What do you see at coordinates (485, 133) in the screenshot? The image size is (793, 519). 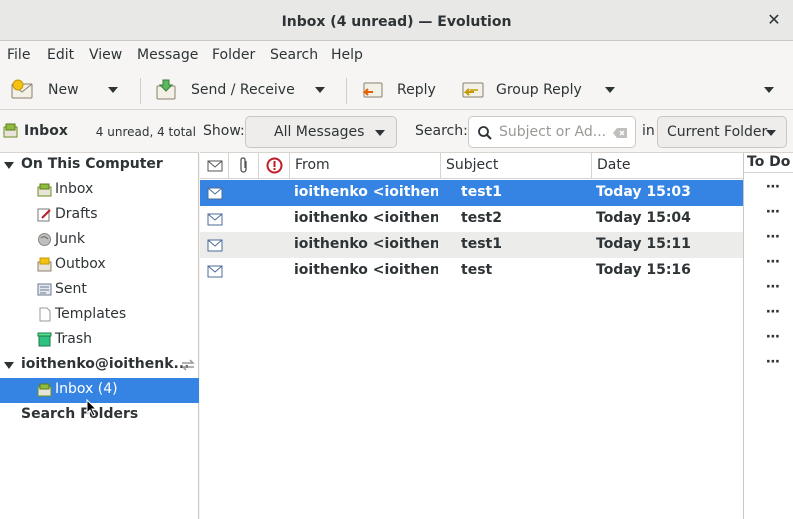 I see `search-icon` at bounding box center [485, 133].